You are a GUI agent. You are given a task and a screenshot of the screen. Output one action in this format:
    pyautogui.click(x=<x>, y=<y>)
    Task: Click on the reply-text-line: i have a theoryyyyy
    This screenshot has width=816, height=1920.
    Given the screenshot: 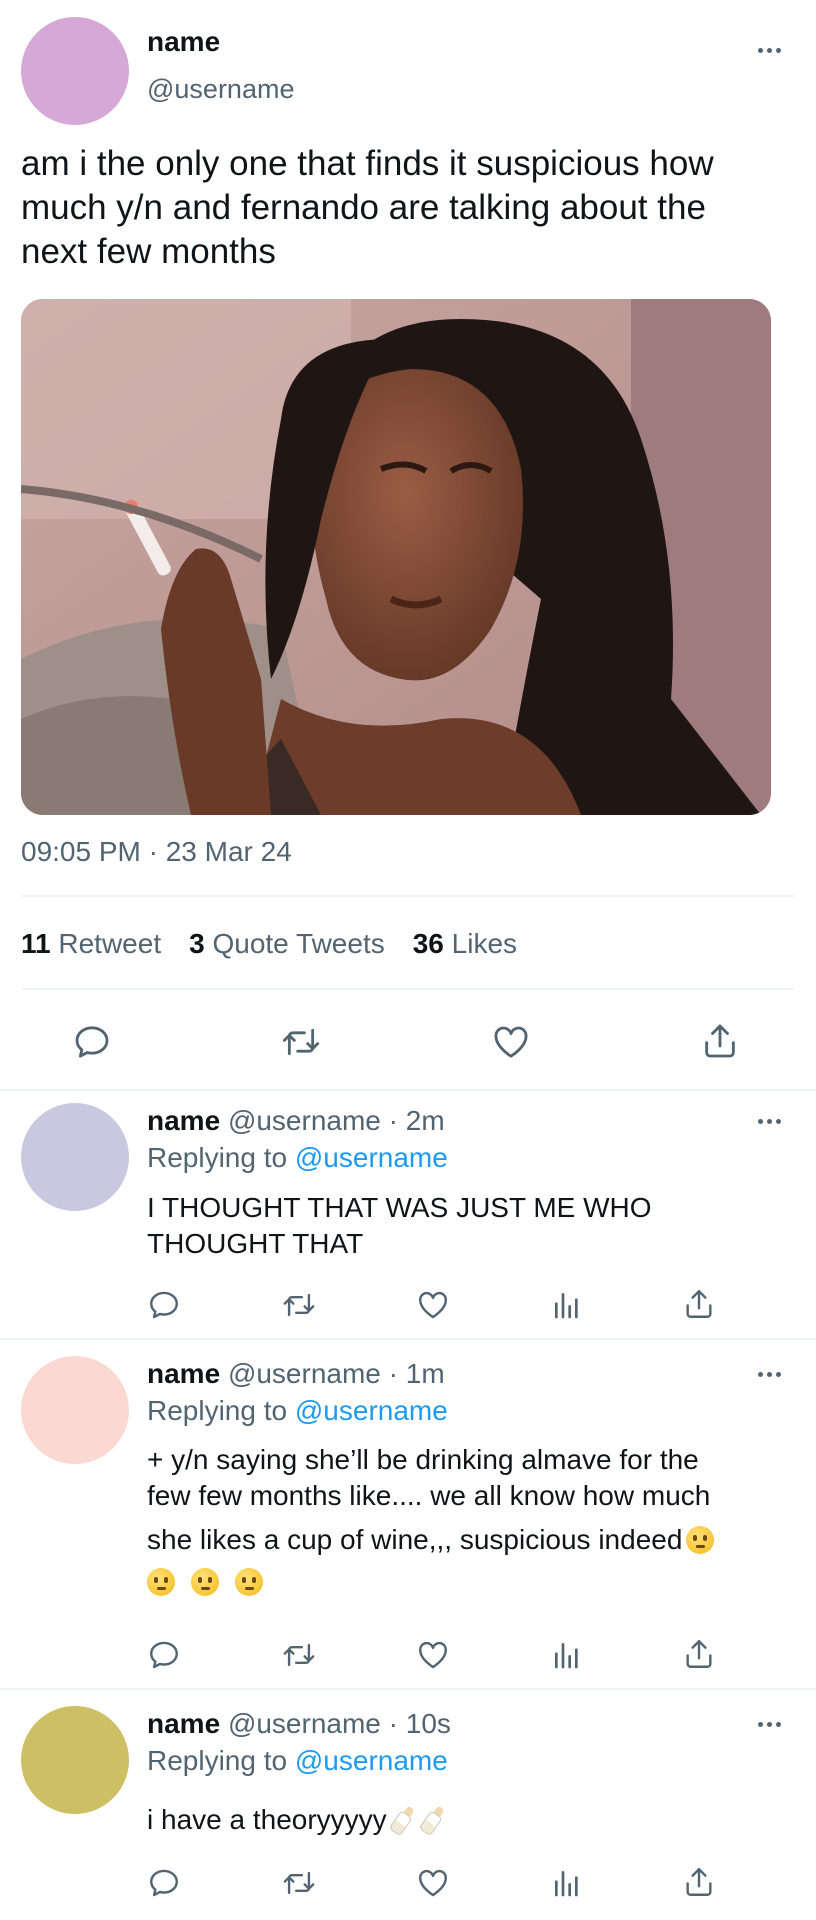 What is the action you would take?
    pyautogui.click(x=267, y=1819)
    